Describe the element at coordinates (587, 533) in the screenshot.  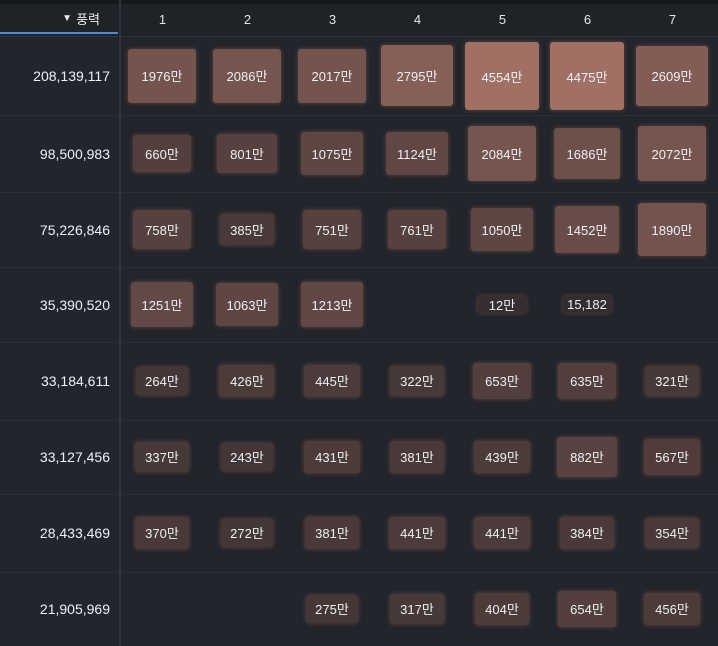
I see `heatmap-cell: 384만` at that location.